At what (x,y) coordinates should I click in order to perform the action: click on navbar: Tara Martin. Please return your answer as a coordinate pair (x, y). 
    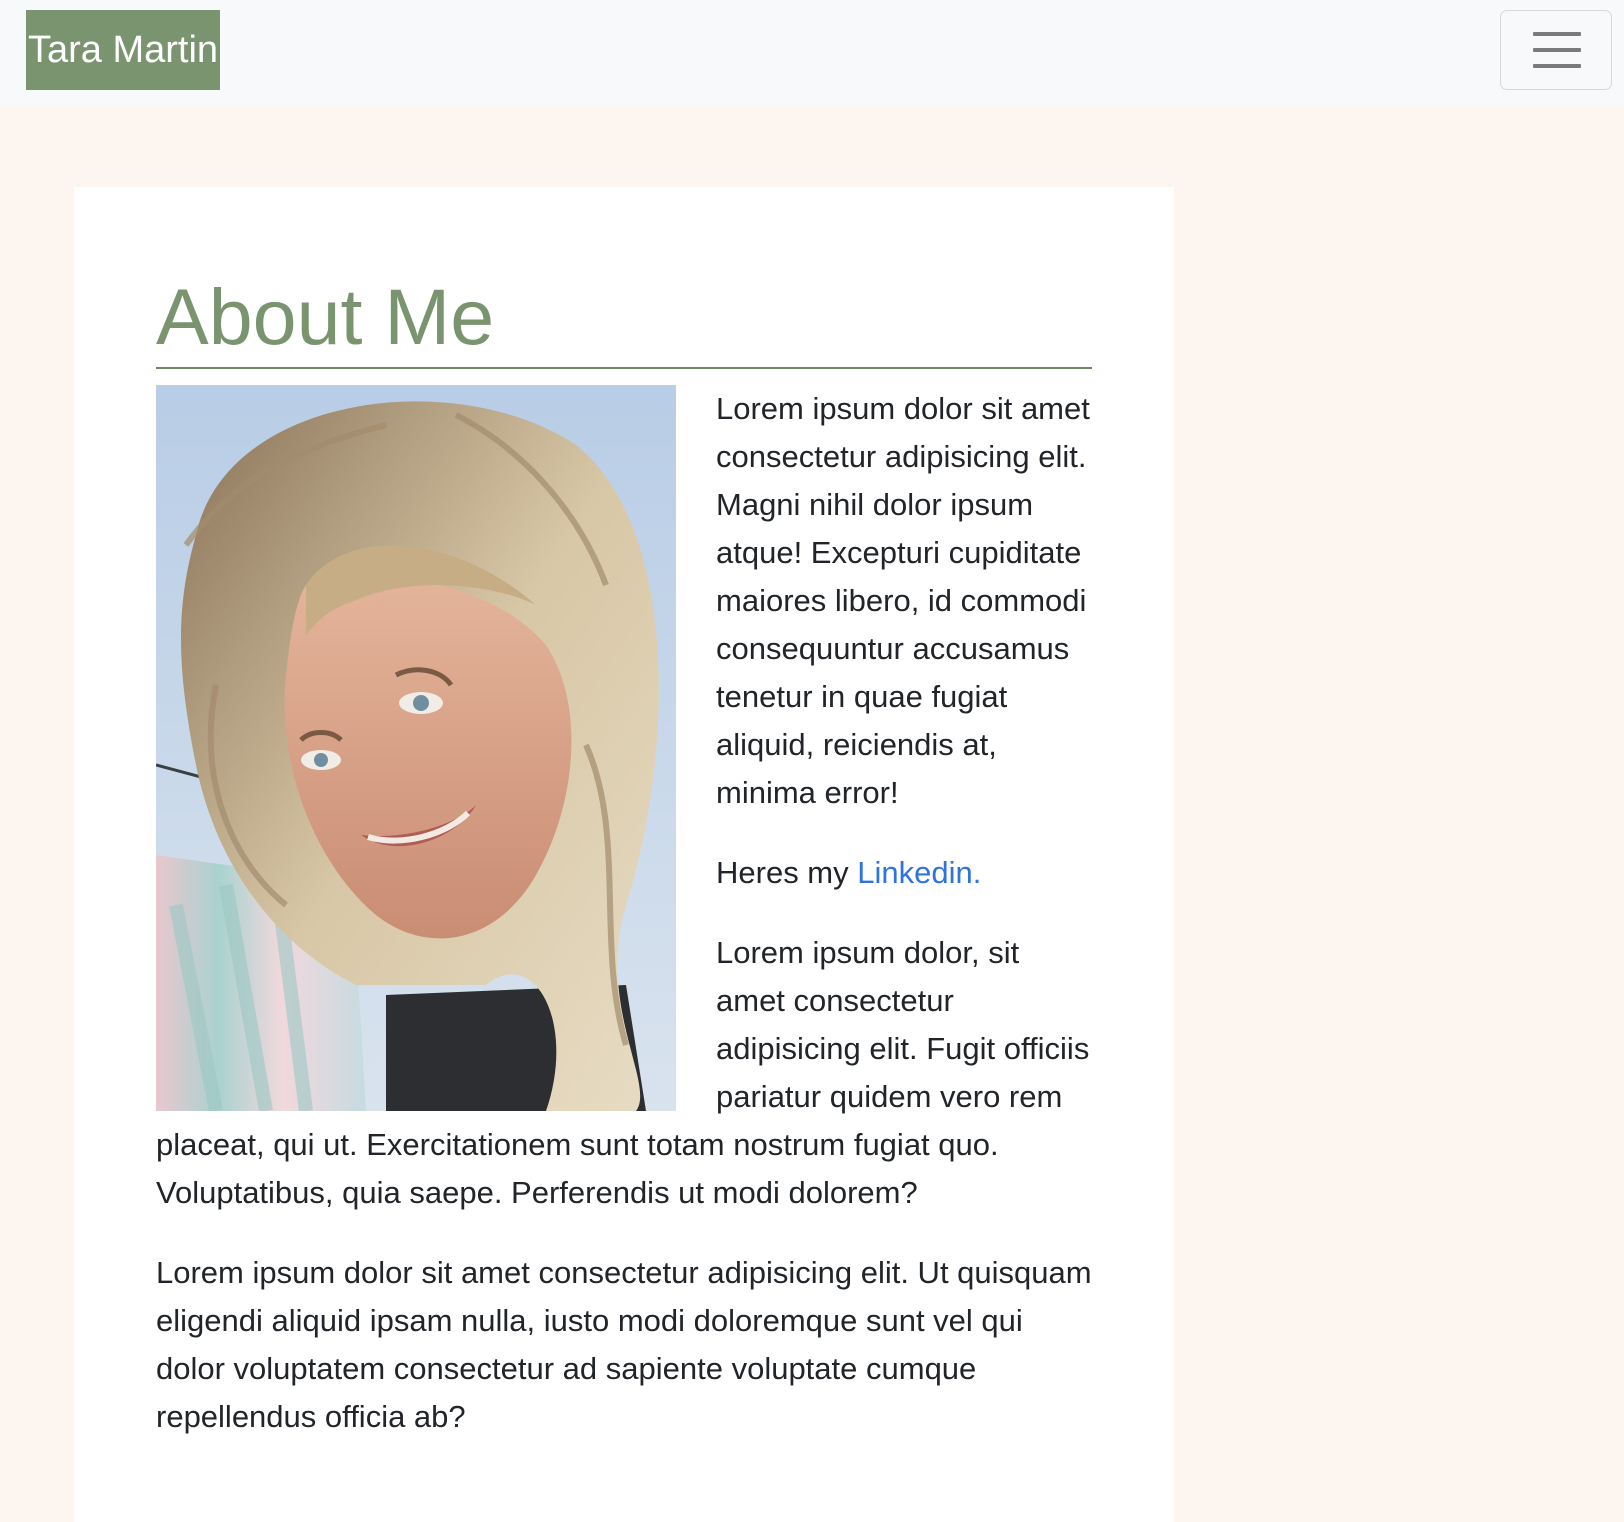
    Looking at the image, I should click on (812, 52).